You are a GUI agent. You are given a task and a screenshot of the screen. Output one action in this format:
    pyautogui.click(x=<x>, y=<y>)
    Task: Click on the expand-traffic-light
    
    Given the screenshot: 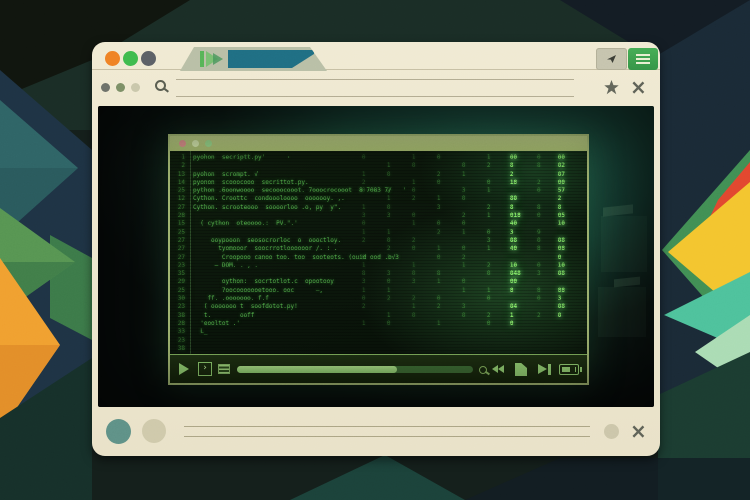 What is the action you would take?
    pyautogui.click(x=148, y=58)
    